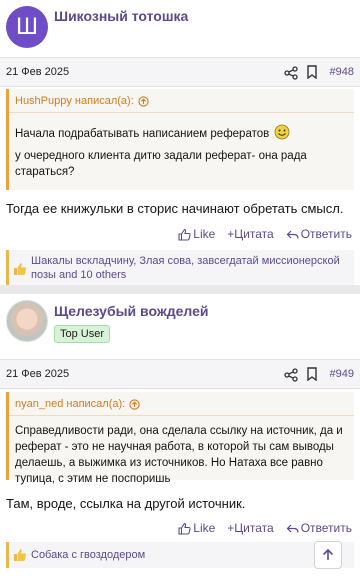  I want to click on scroll-to-top-button, so click(328, 555).